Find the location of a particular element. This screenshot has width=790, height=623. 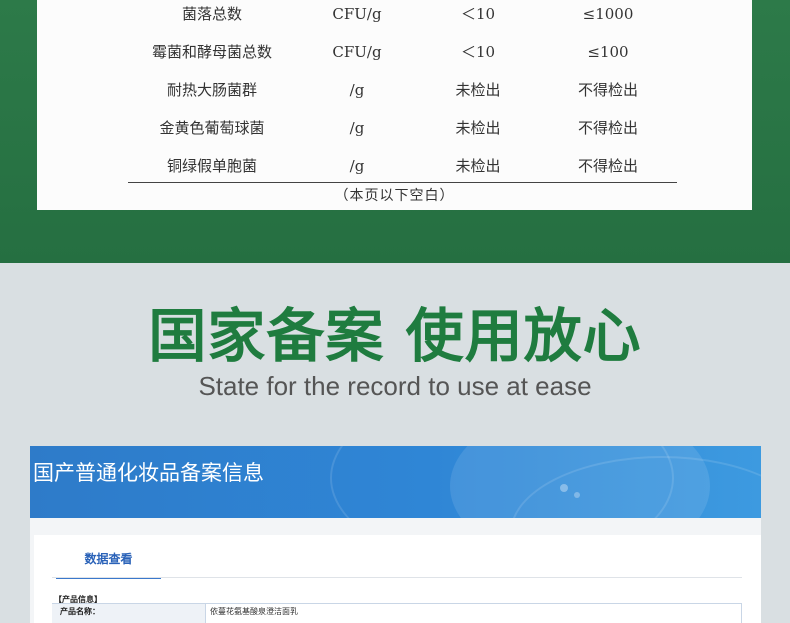

report-item: 菌落总数 is located at coordinates (212, 14).